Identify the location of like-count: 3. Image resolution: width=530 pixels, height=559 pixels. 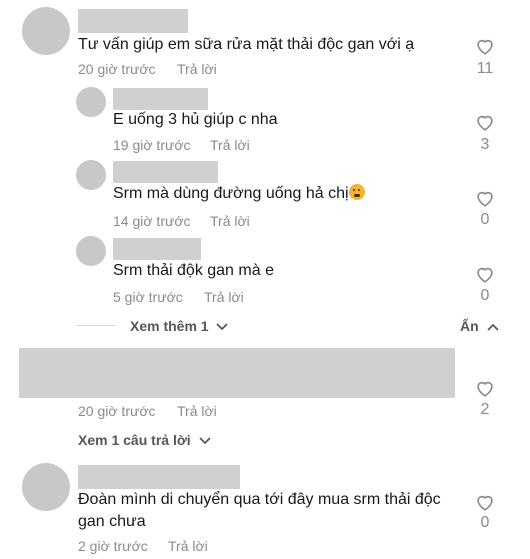
(485, 144).